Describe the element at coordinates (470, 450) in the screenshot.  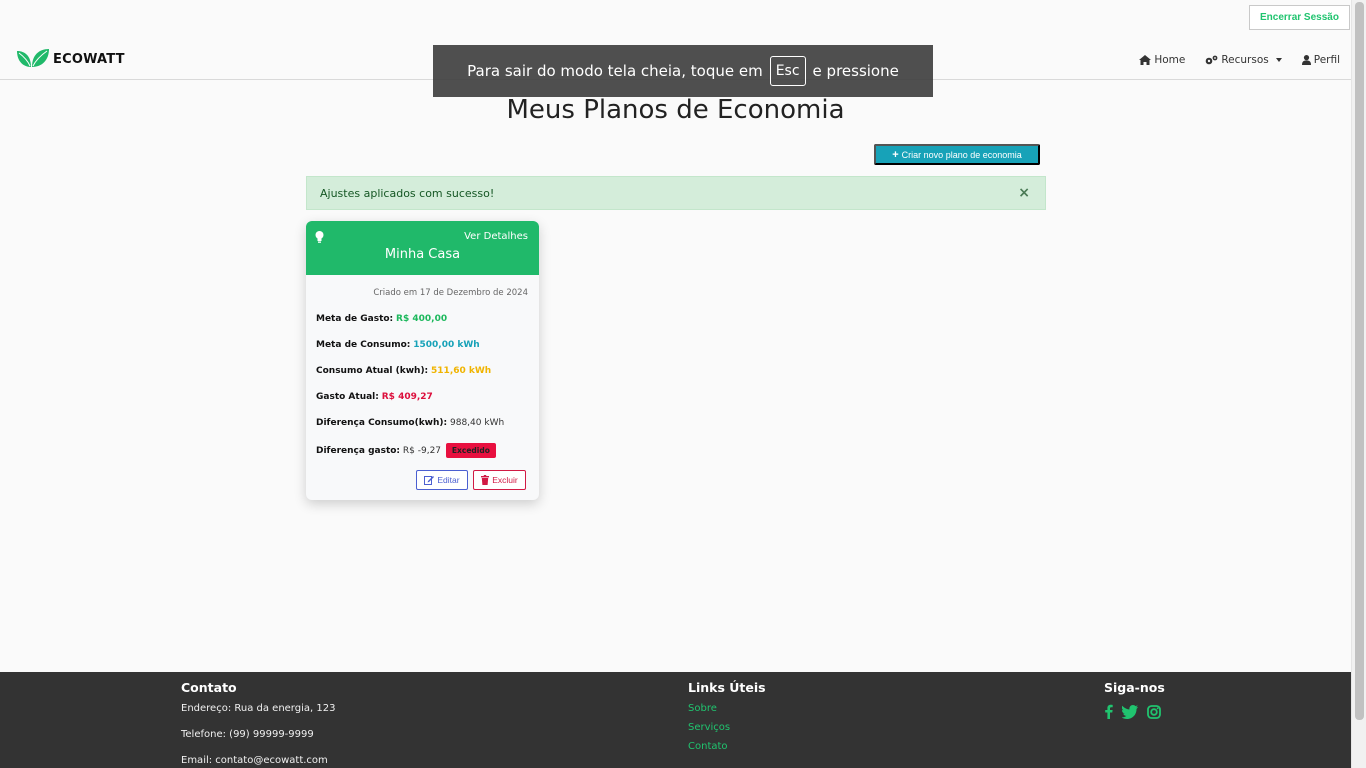
I see `status-badge: Excedido` at that location.